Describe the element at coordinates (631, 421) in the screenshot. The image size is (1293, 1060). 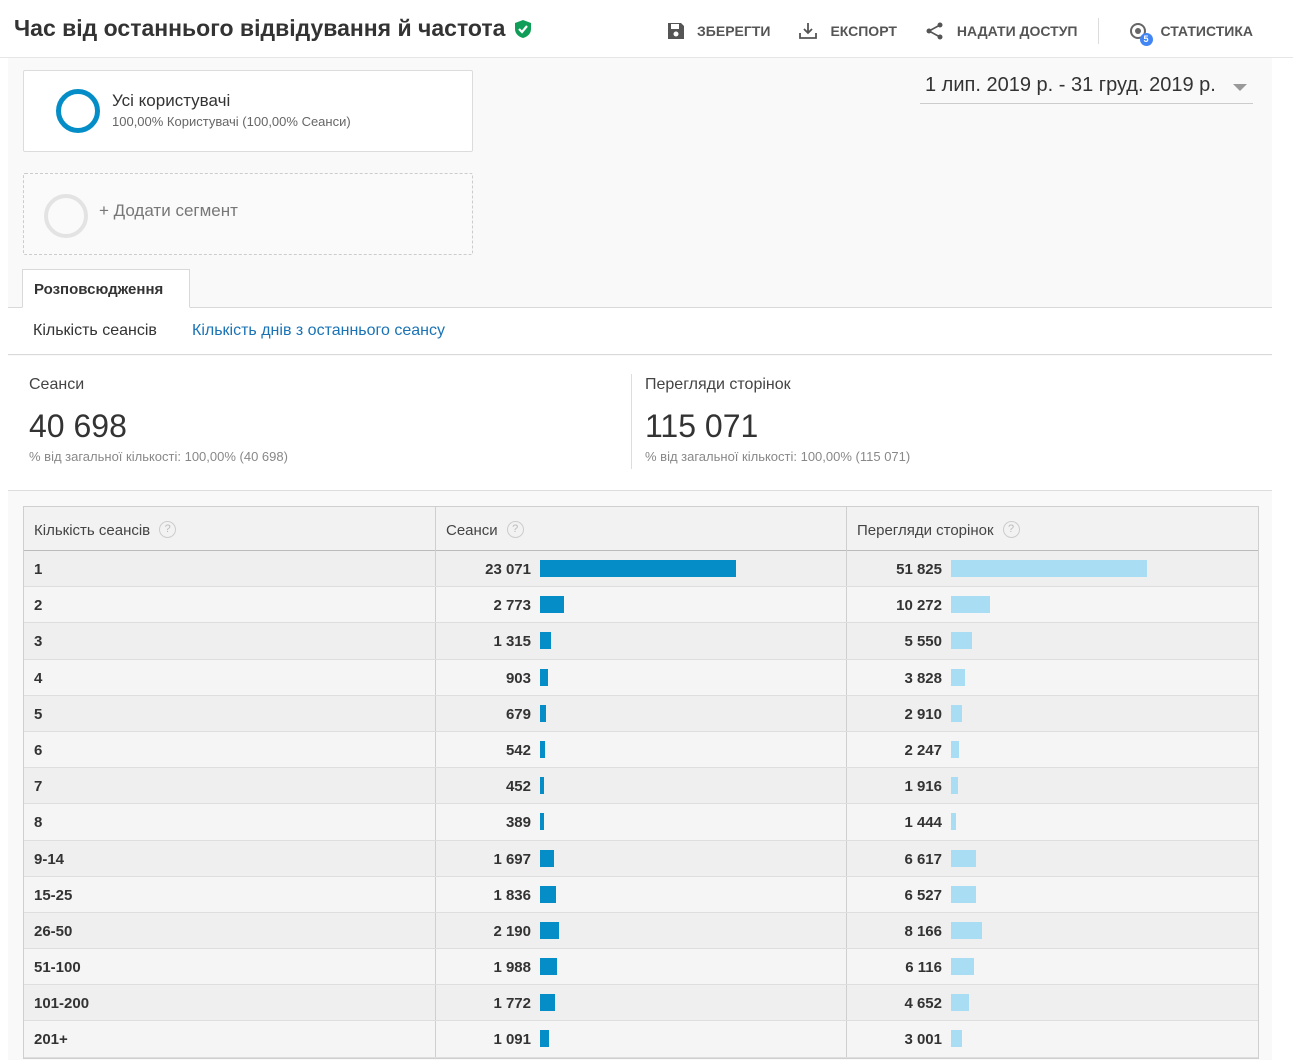
I see `scorecard-divider` at that location.